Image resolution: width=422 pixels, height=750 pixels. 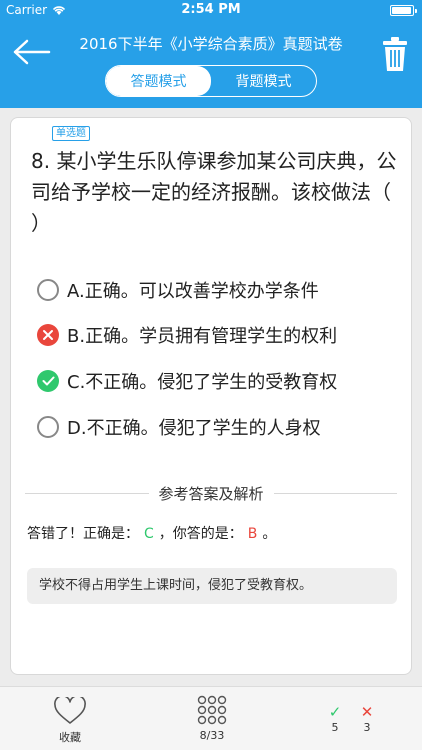 What do you see at coordinates (212, 710) in the screenshot?
I see `grid-icon` at bounding box center [212, 710].